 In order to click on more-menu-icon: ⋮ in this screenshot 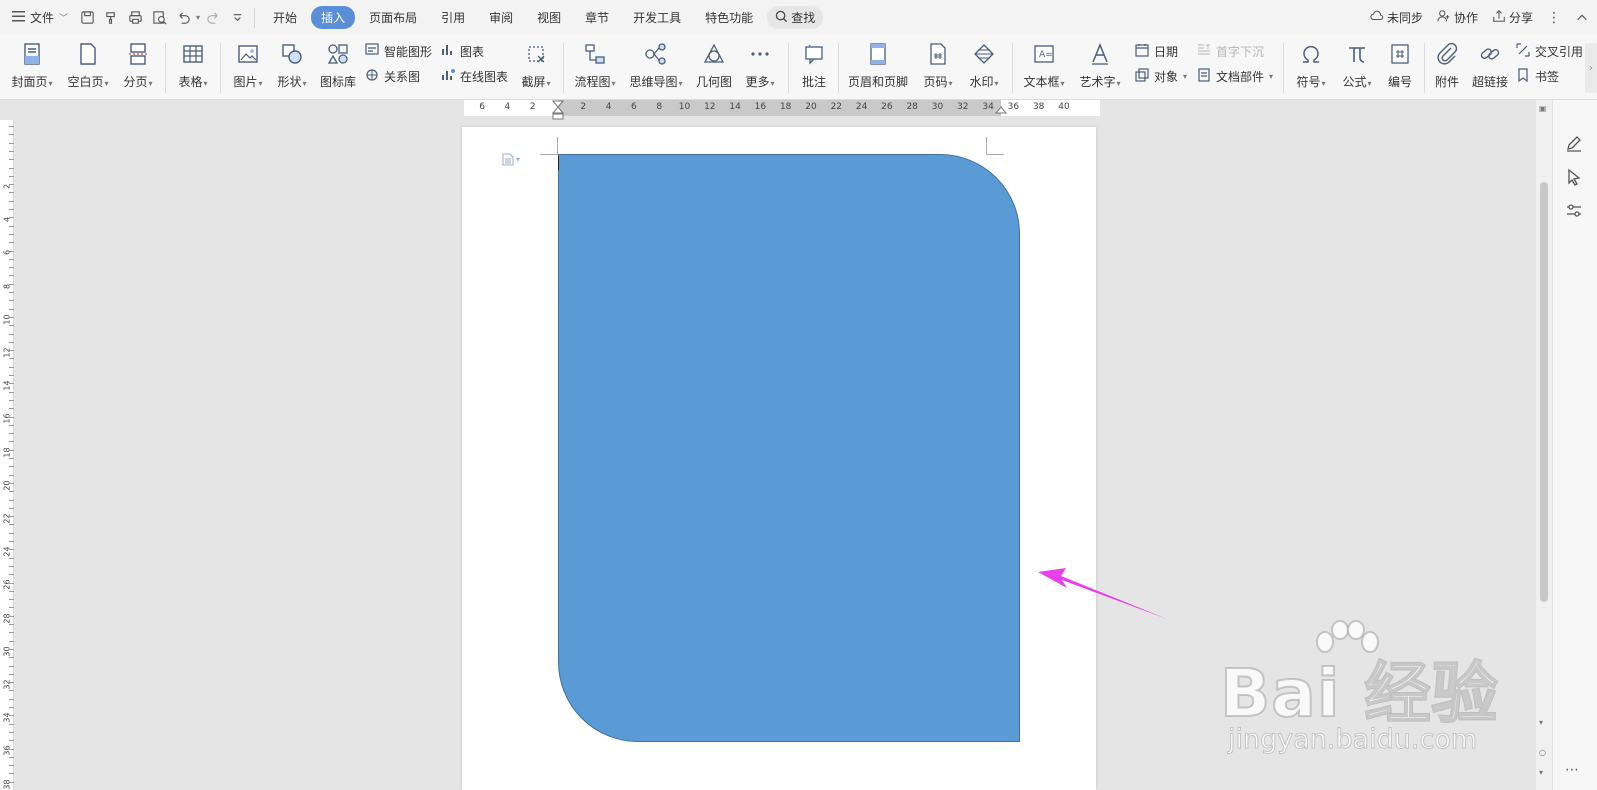, I will do `click(1554, 18)`.